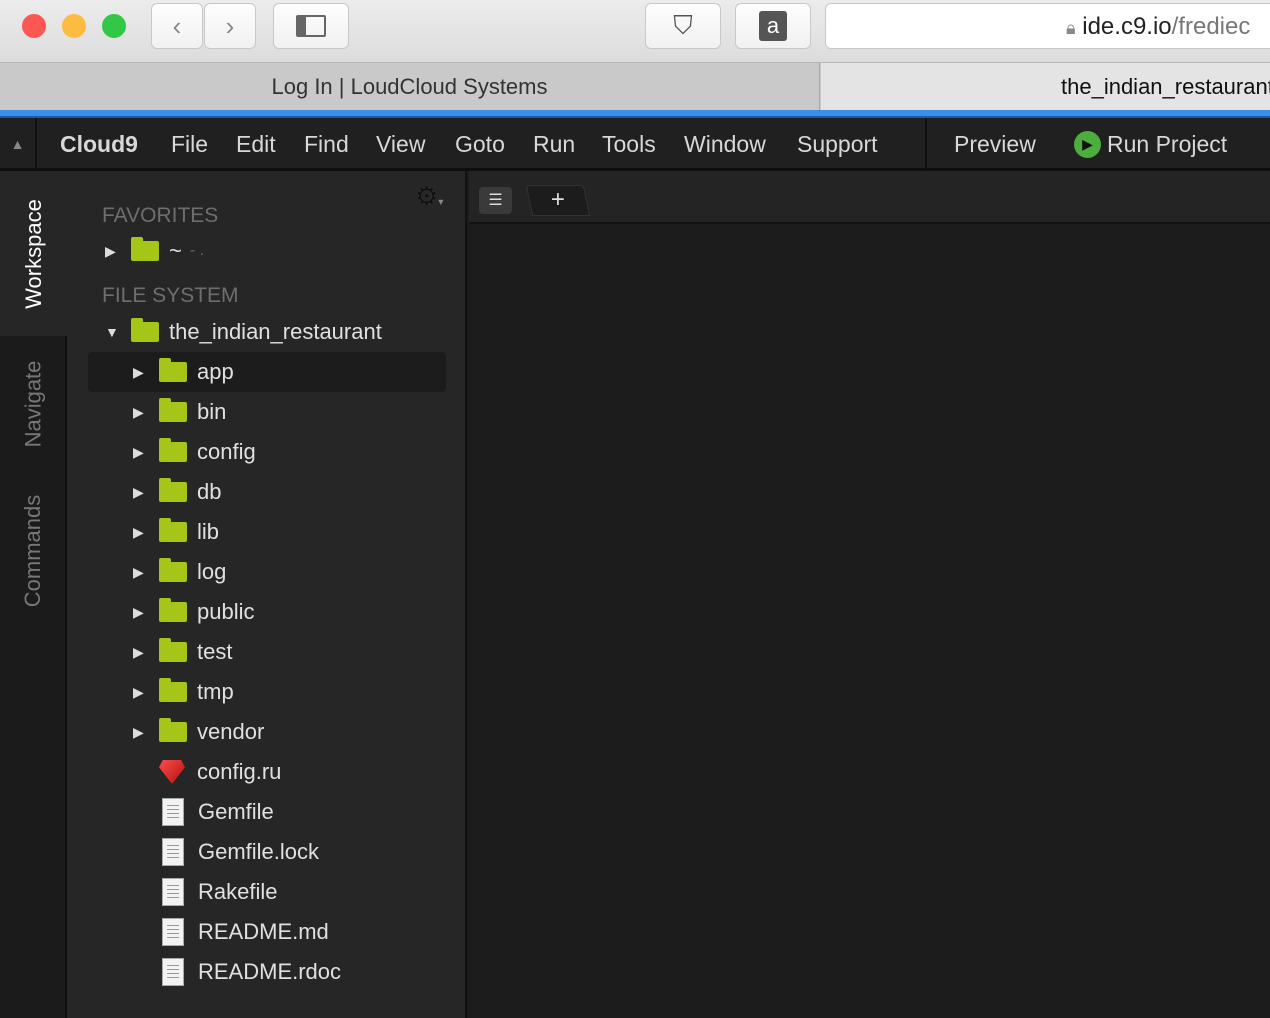 This screenshot has height=1018, width=1270. I want to click on chevron-left-icon: ‹, so click(177, 25).